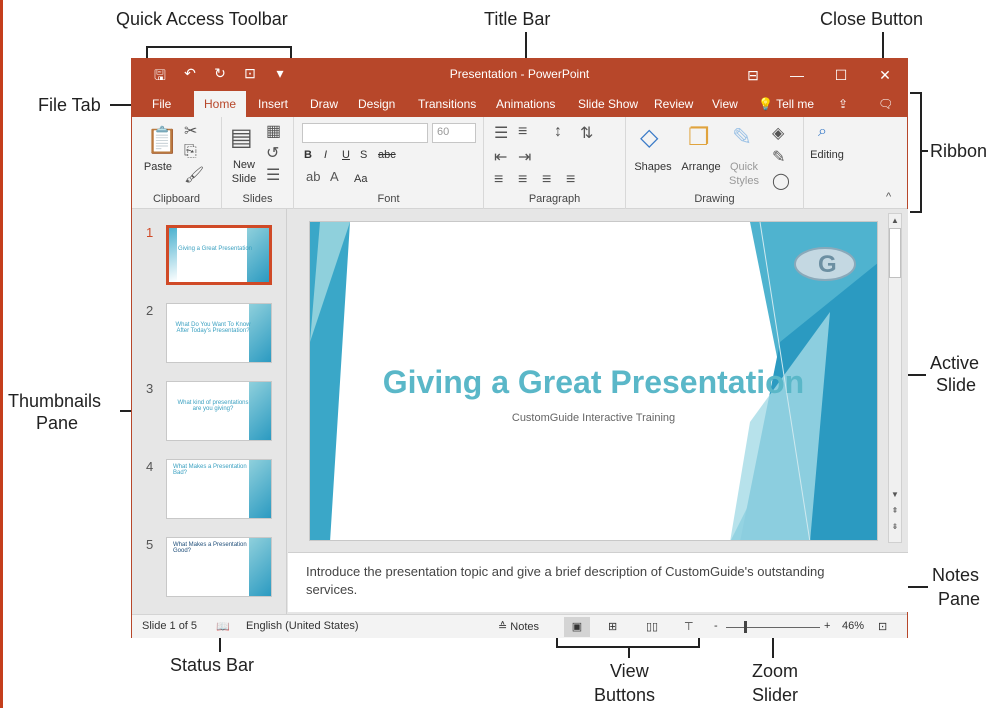 This screenshot has height=708, width=994. I want to click on center-icon: ≡, so click(522, 180).